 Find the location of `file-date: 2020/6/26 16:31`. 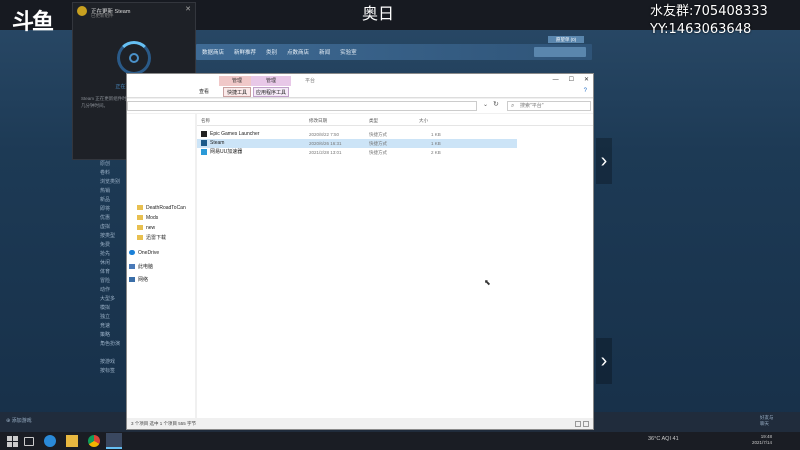

file-date: 2020/6/26 16:31 is located at coordinates (325, 143).